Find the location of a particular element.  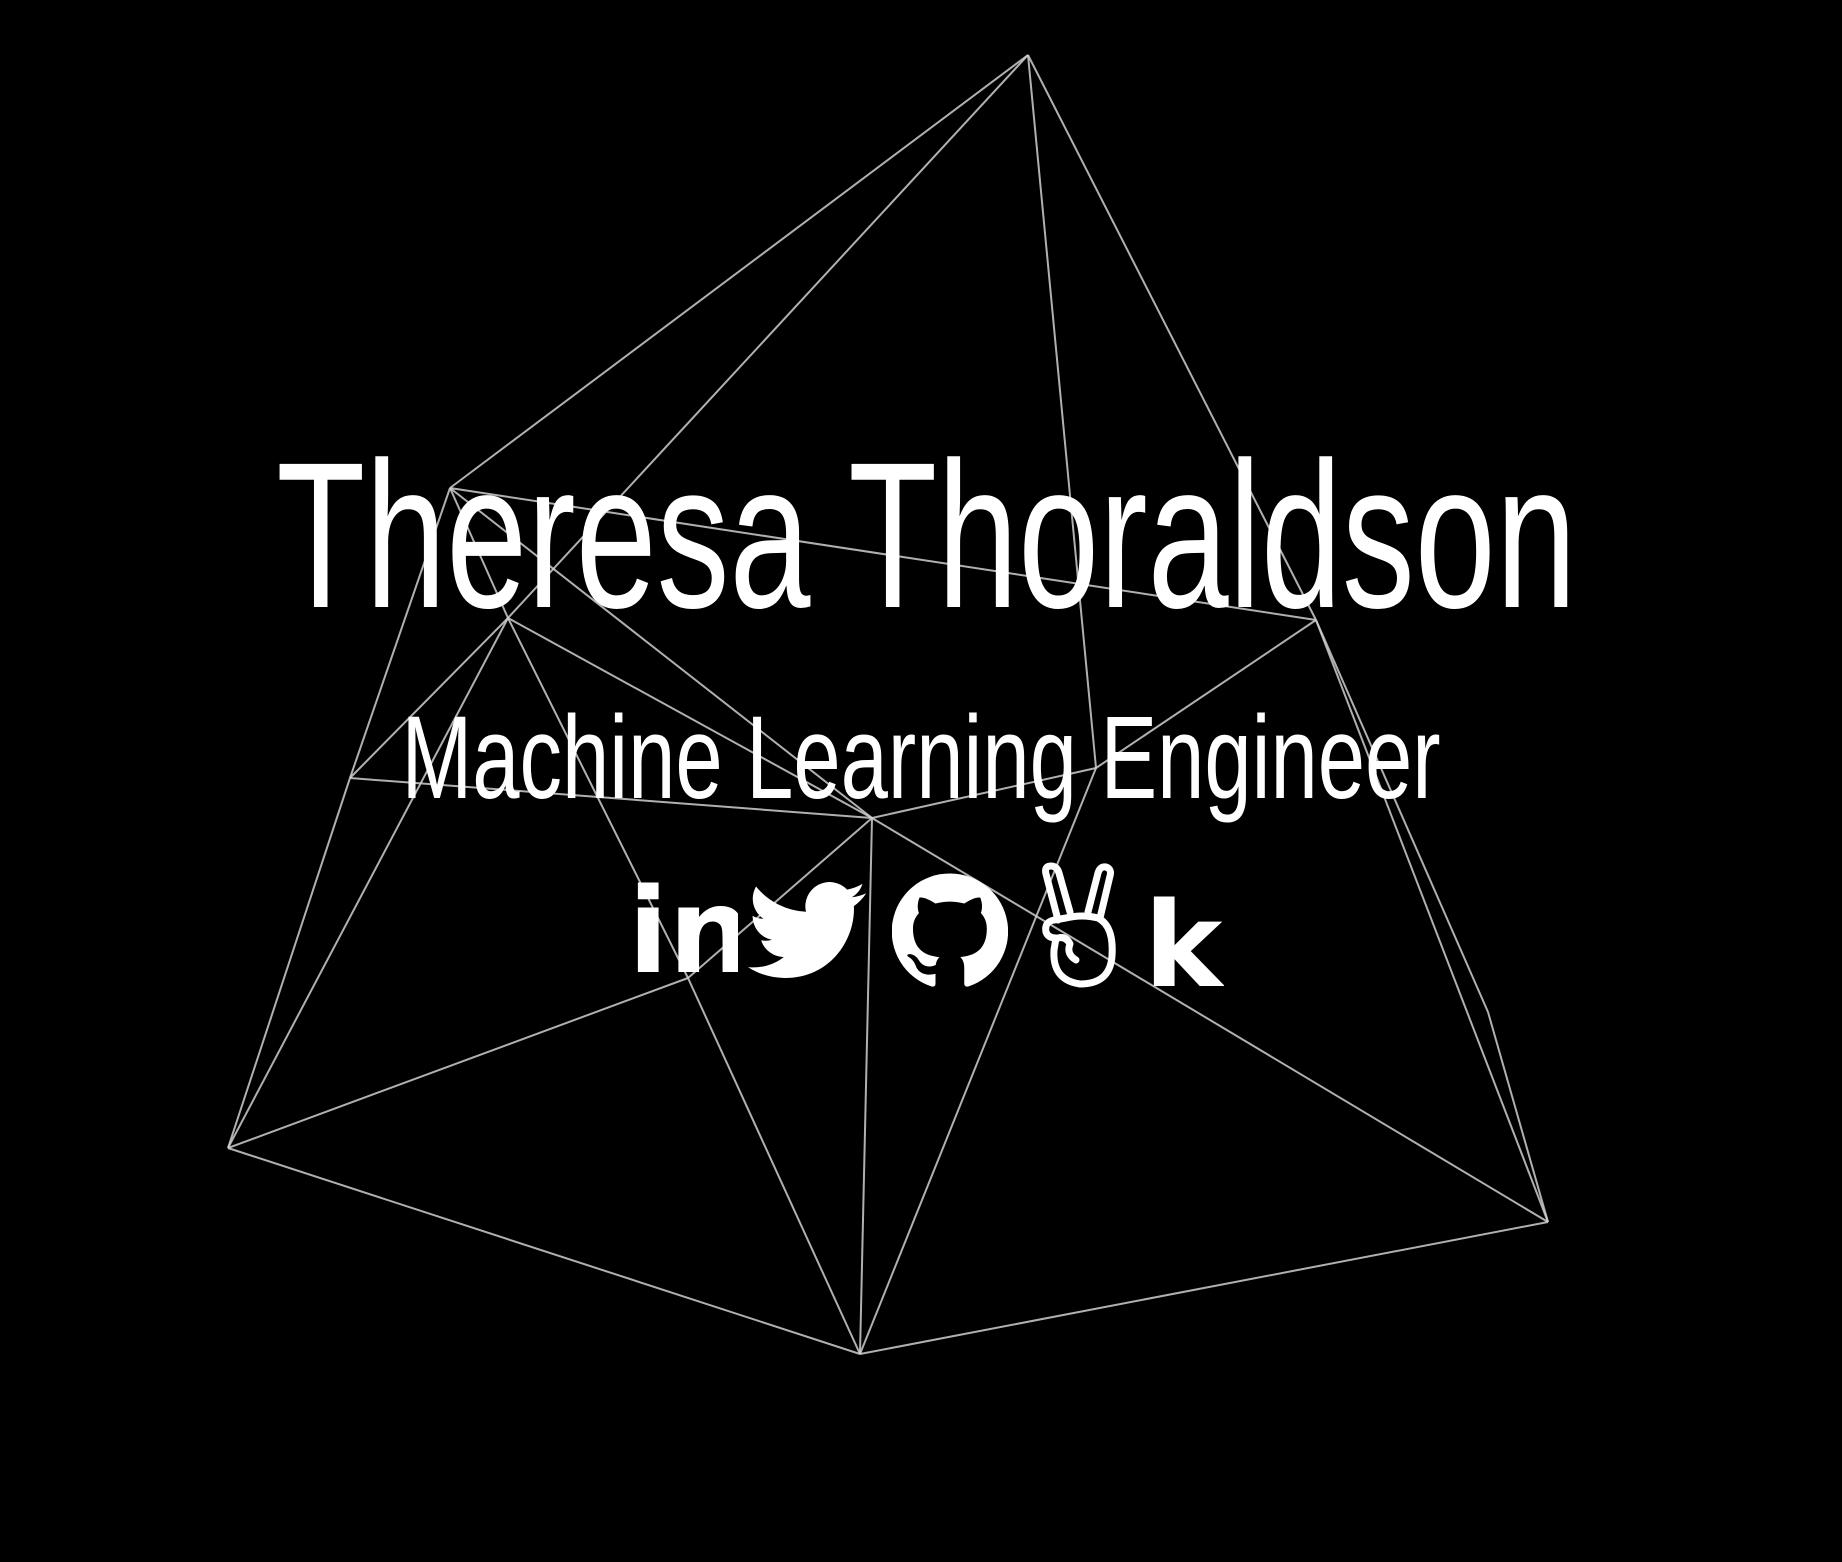

angellist-link is located at coordinates (1079, 930).